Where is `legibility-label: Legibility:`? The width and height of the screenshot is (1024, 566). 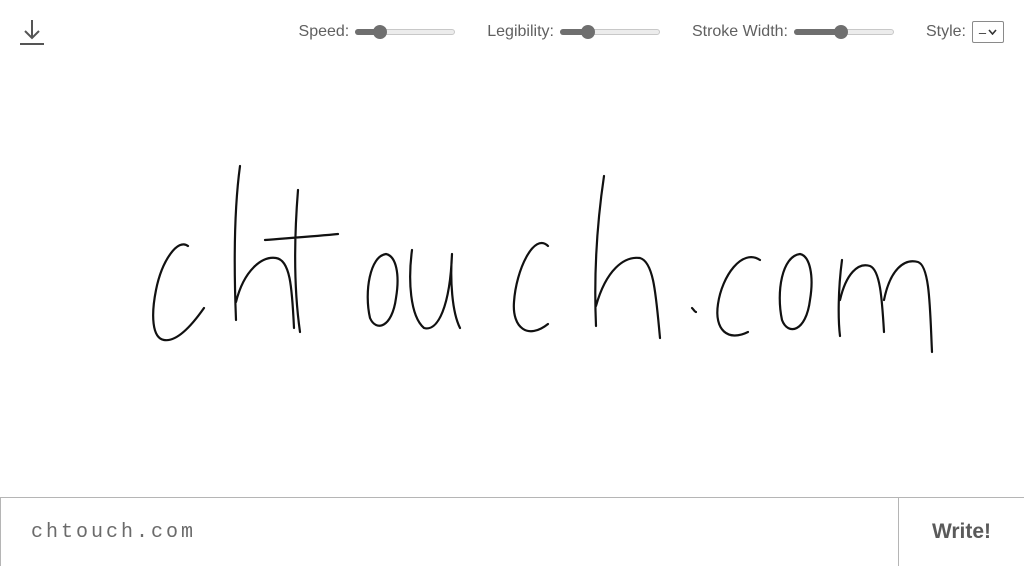 legibility-label: Legibility: is located at coordinates (520, 31).